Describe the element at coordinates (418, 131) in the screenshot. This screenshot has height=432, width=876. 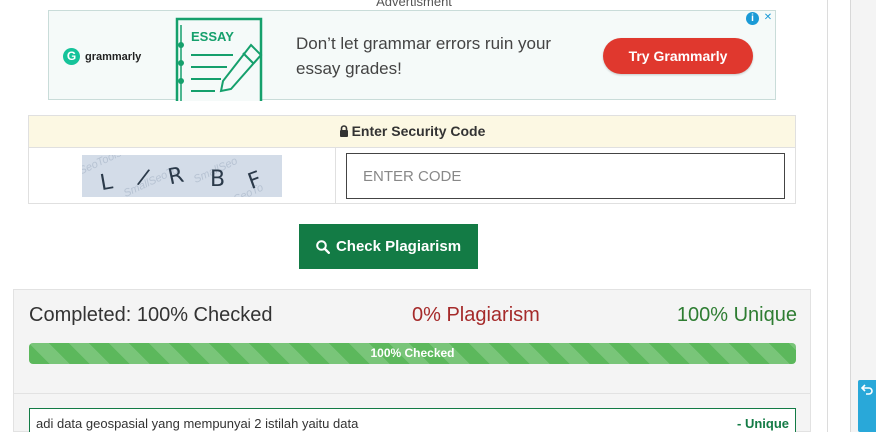
I see `security-code-heading: Enter Security Code` at that location.